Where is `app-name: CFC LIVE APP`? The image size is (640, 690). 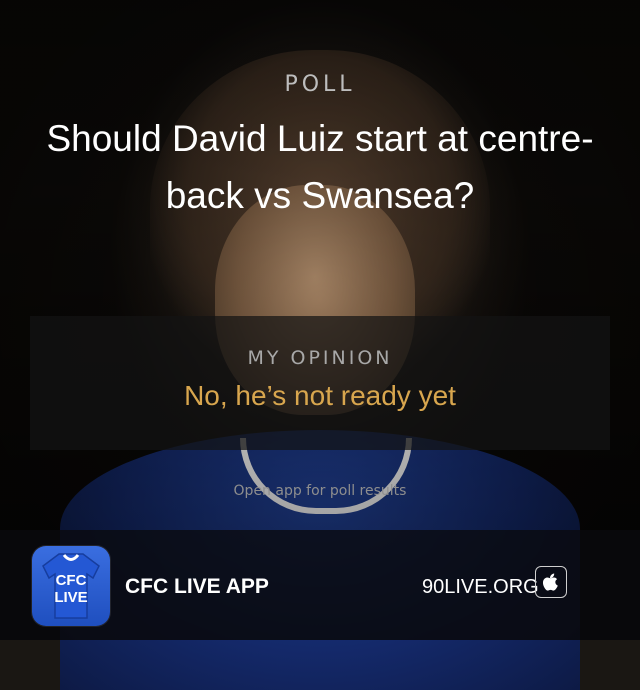 app-name: CFC LIVE APP is located at coordinates (197, 586).